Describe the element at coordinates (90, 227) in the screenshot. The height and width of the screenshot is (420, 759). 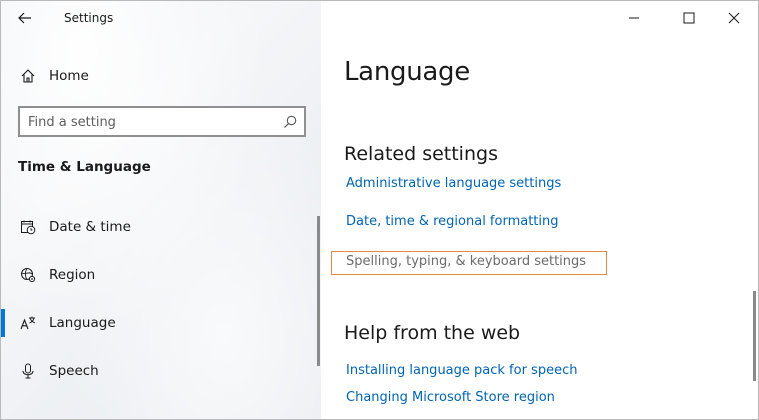
I see `sidebar-item-label: Date & time` at that location.